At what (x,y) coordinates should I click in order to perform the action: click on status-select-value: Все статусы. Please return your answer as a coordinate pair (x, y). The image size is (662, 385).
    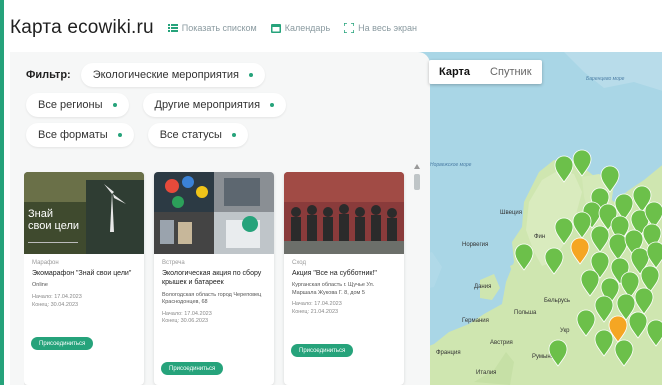
    Looking at the image, I should click on (190, 135).